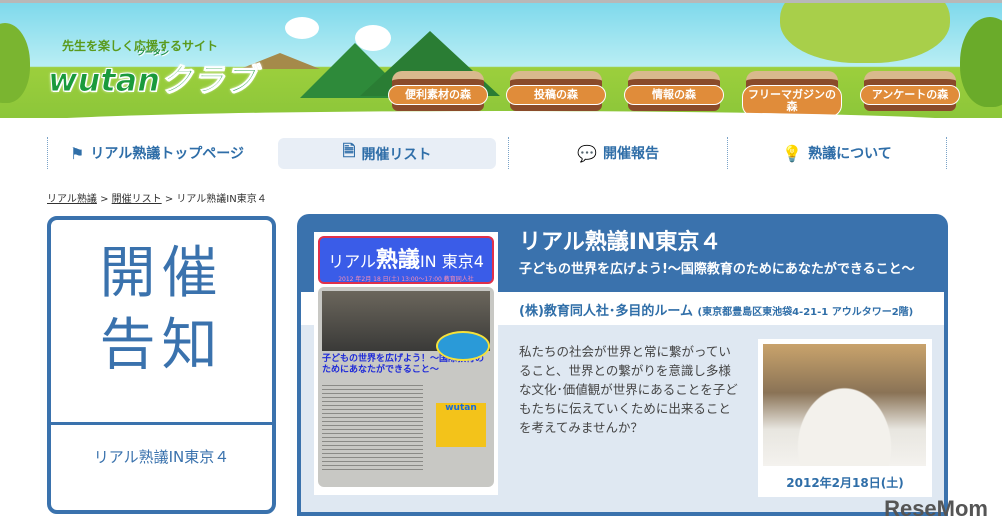  Describe the element at coordinates (77, 153) in the screenshot. I see `flag-icon: ⚑` at that location.